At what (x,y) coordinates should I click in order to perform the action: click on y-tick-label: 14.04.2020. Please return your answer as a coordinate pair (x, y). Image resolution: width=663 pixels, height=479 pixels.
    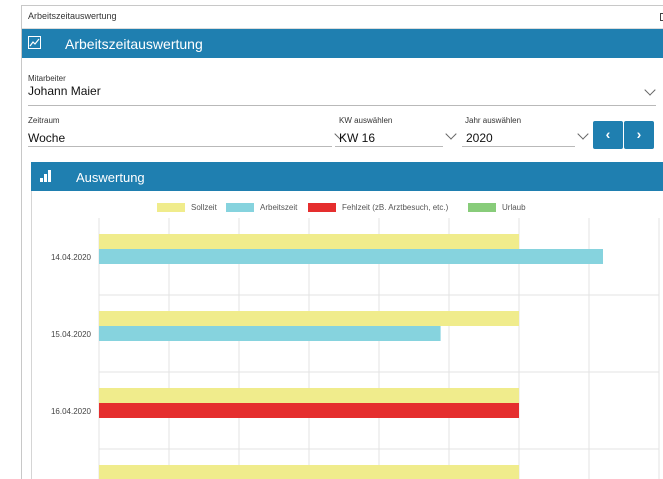
    Looking at the image, I should click on (71, 257).